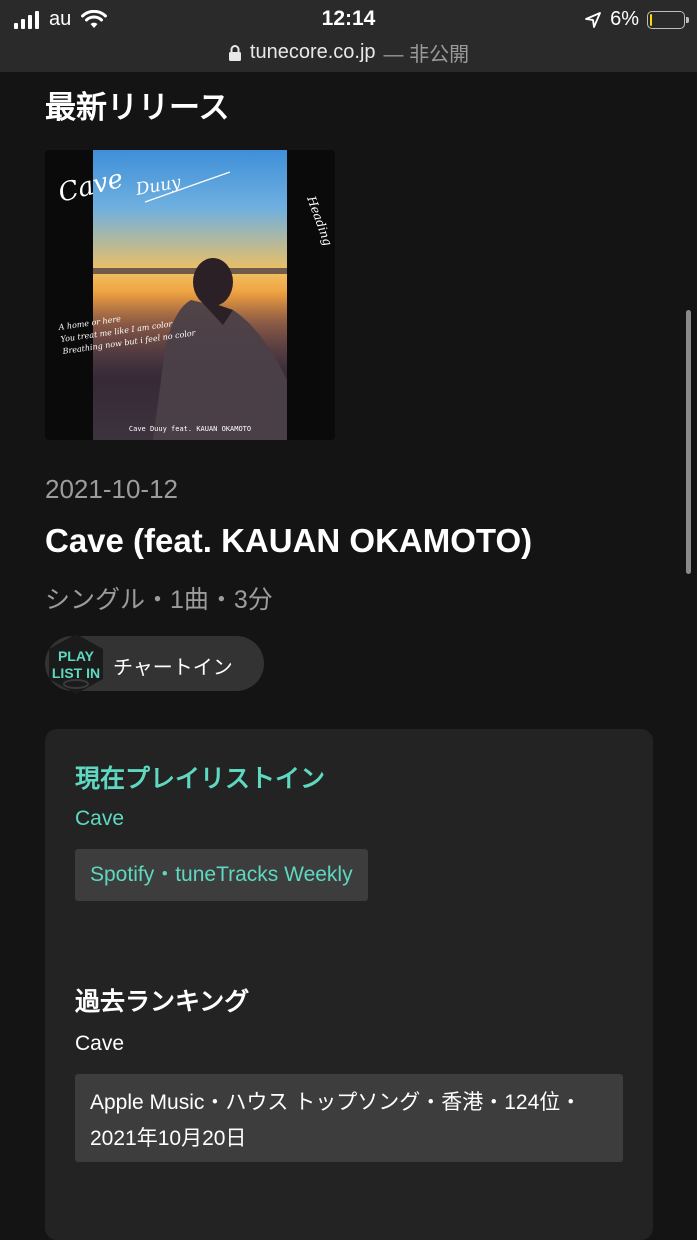  Describe the element at coordinates (100, 1043) in the screenshot. I see `past-ranking-song: Cave` at that location.